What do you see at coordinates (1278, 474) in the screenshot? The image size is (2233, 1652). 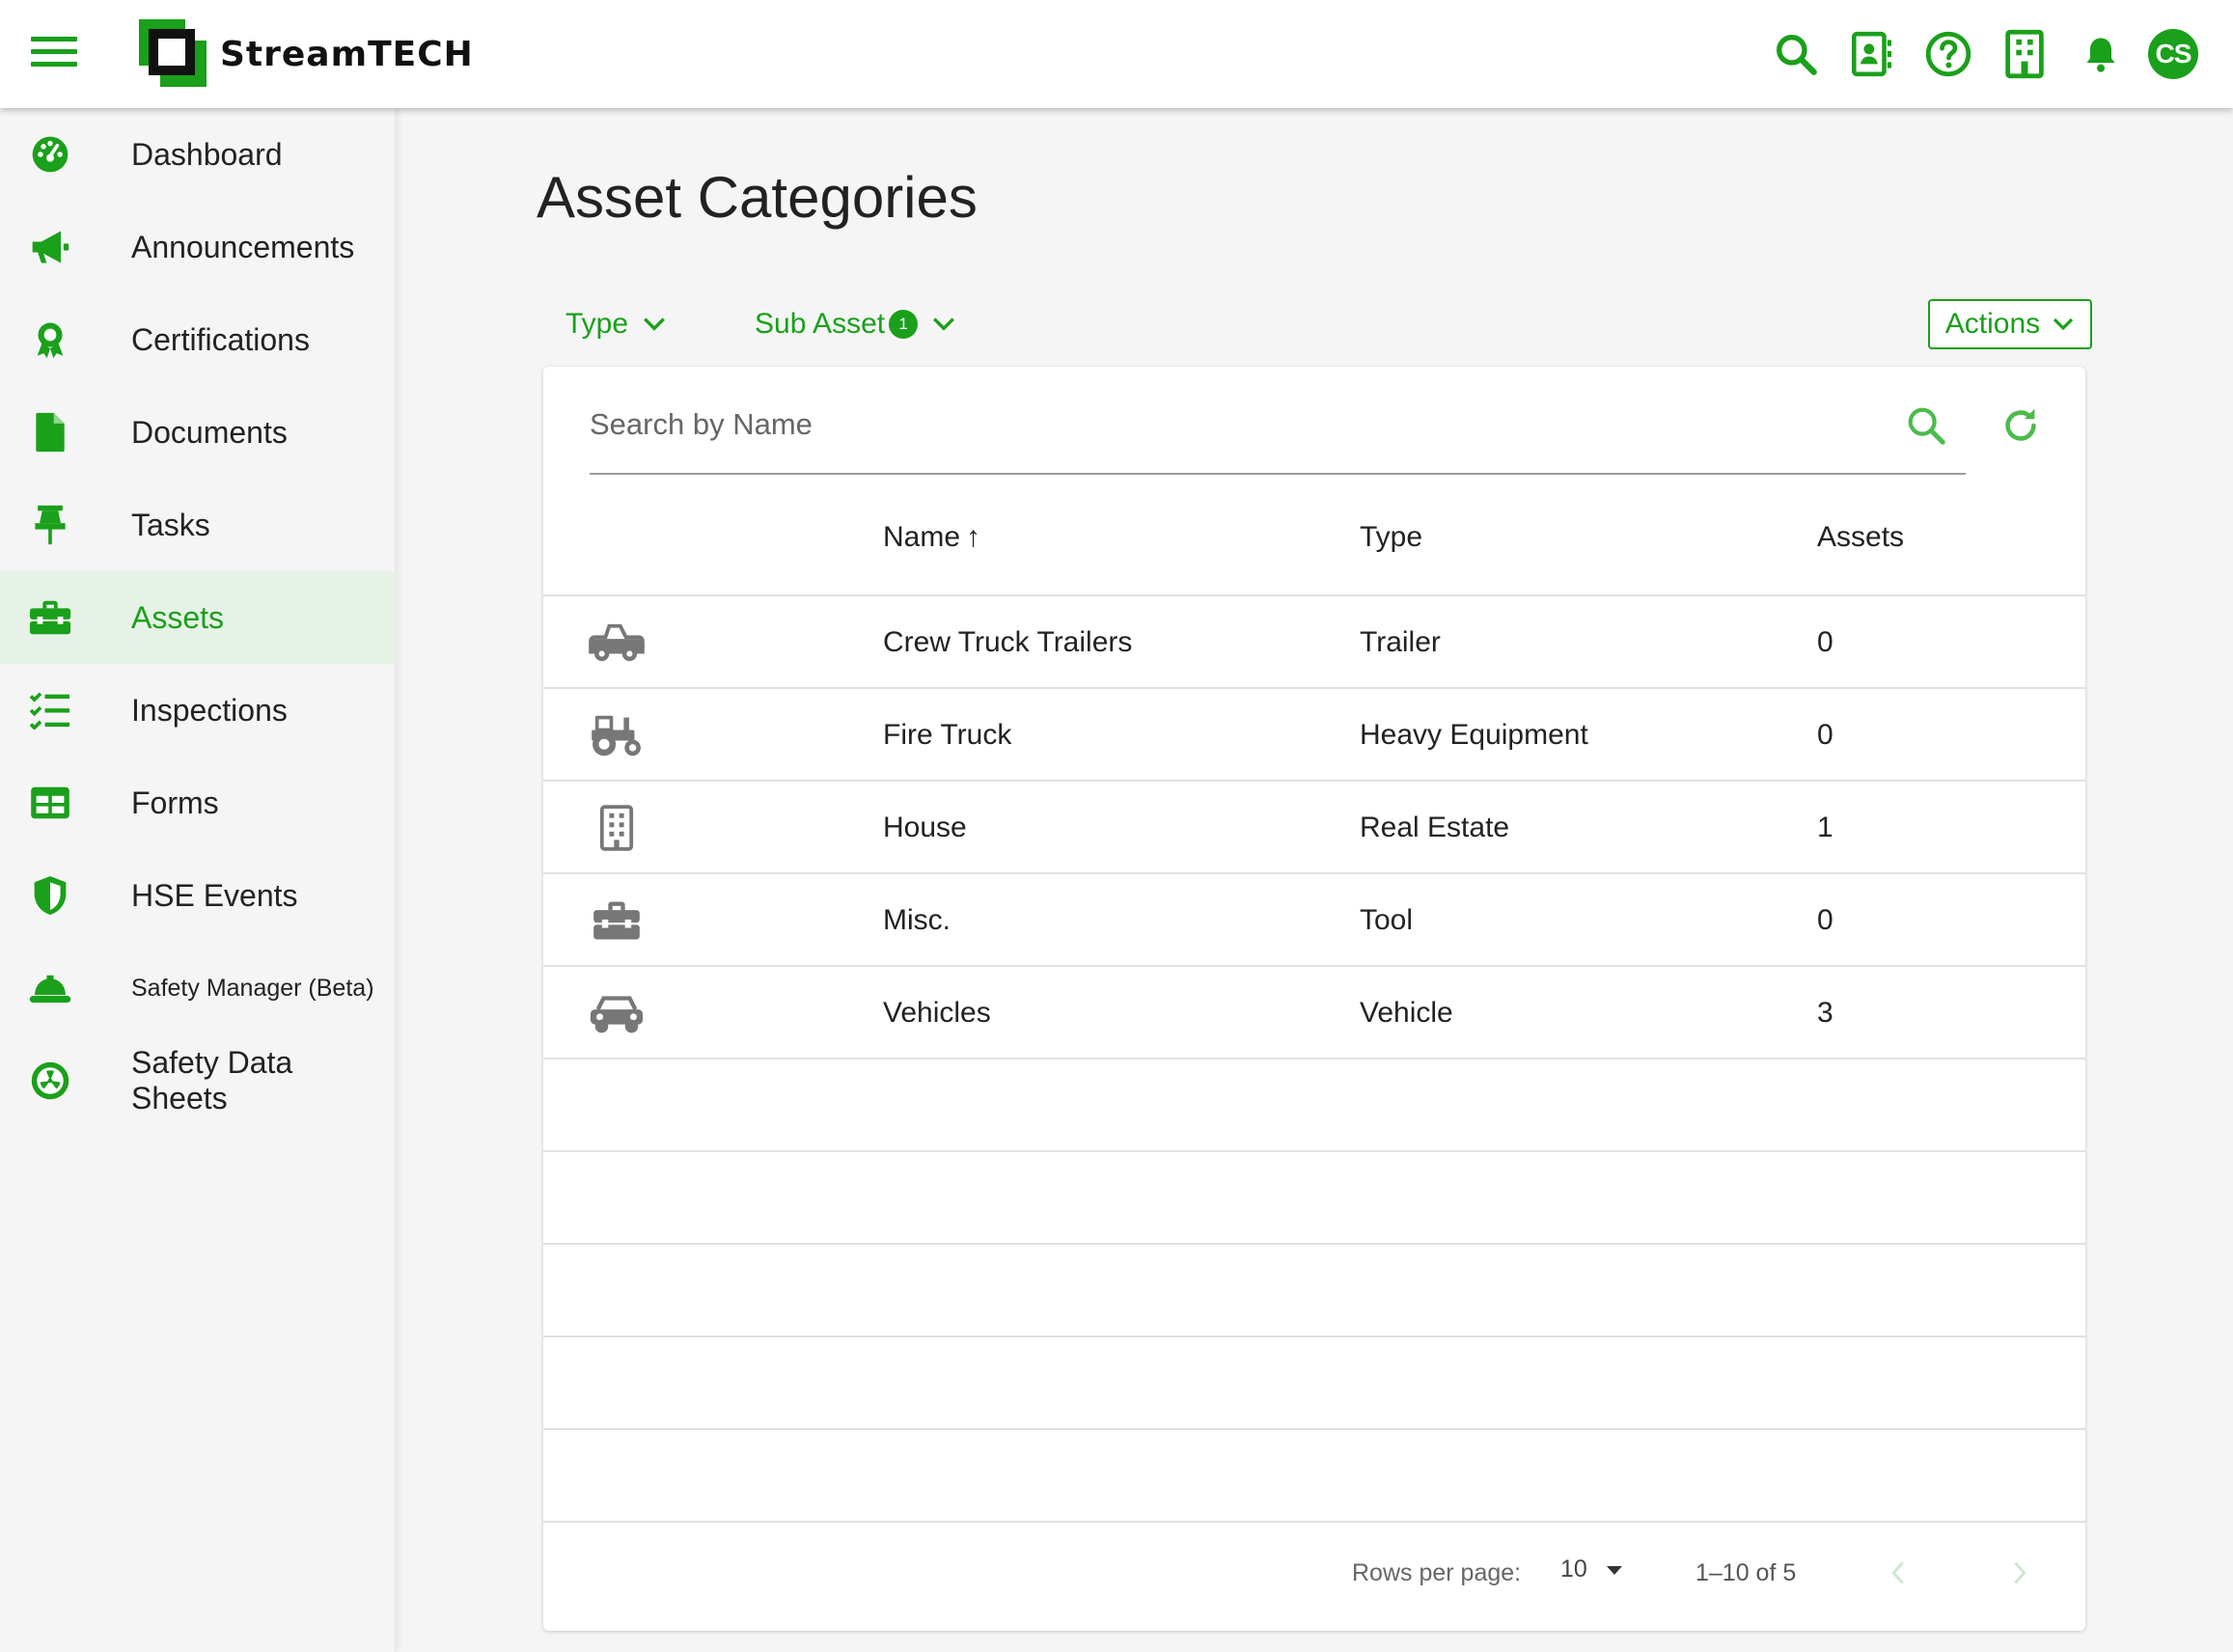 I see `search-underline` at bounding box center [1278, 474].